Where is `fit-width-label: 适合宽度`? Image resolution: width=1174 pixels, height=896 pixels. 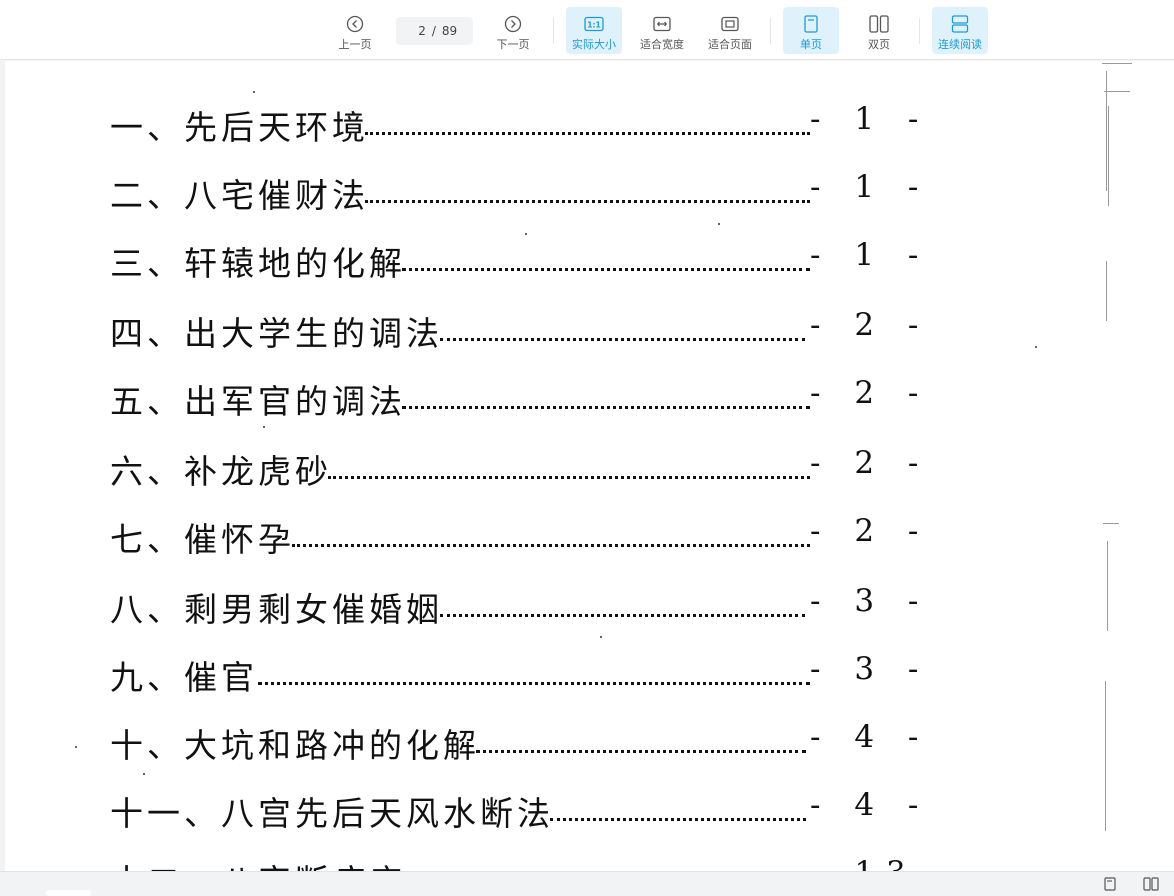
fit-width-label: 适合宽度 is located at coordinates (662, 44).